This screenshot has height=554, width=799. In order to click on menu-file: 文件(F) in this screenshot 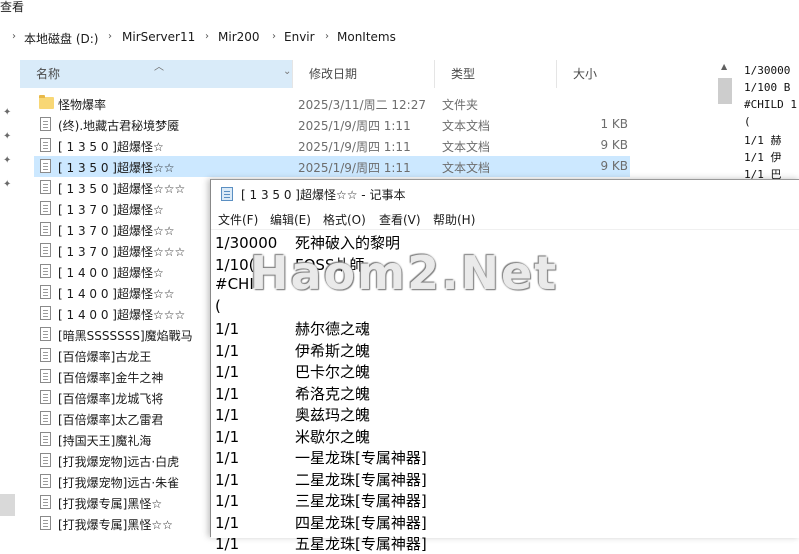, I will do `click(238, 219)`.